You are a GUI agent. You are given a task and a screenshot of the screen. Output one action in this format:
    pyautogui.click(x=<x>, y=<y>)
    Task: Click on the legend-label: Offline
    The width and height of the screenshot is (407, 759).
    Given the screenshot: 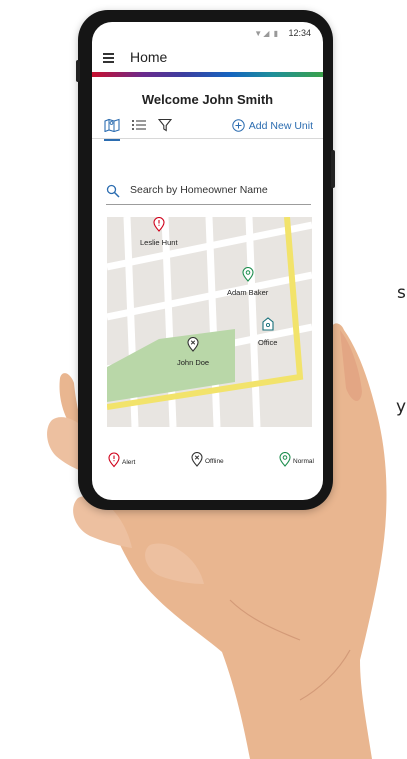 What is the action you would take?
    pyautogui.click(x=214, y=461)
    